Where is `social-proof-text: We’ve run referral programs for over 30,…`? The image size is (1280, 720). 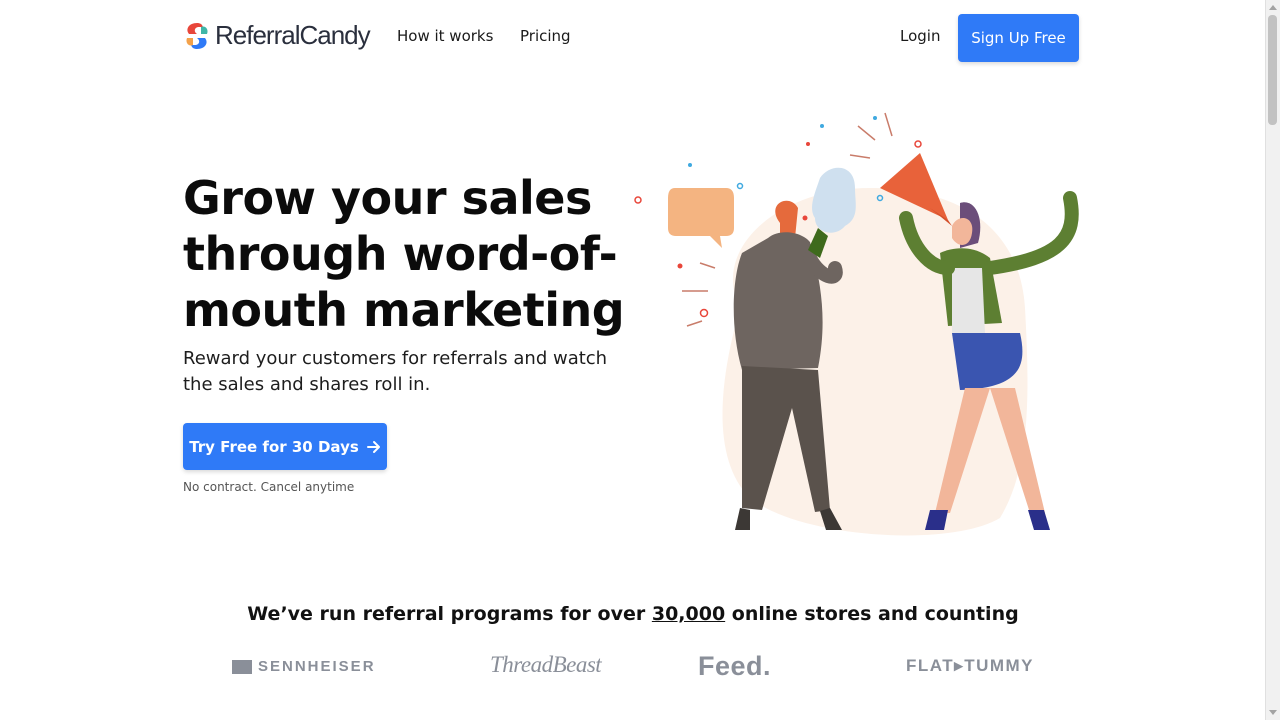
social-proof-text: We’ve run referral programs for over 30,… is located at coordinates (633, 614).